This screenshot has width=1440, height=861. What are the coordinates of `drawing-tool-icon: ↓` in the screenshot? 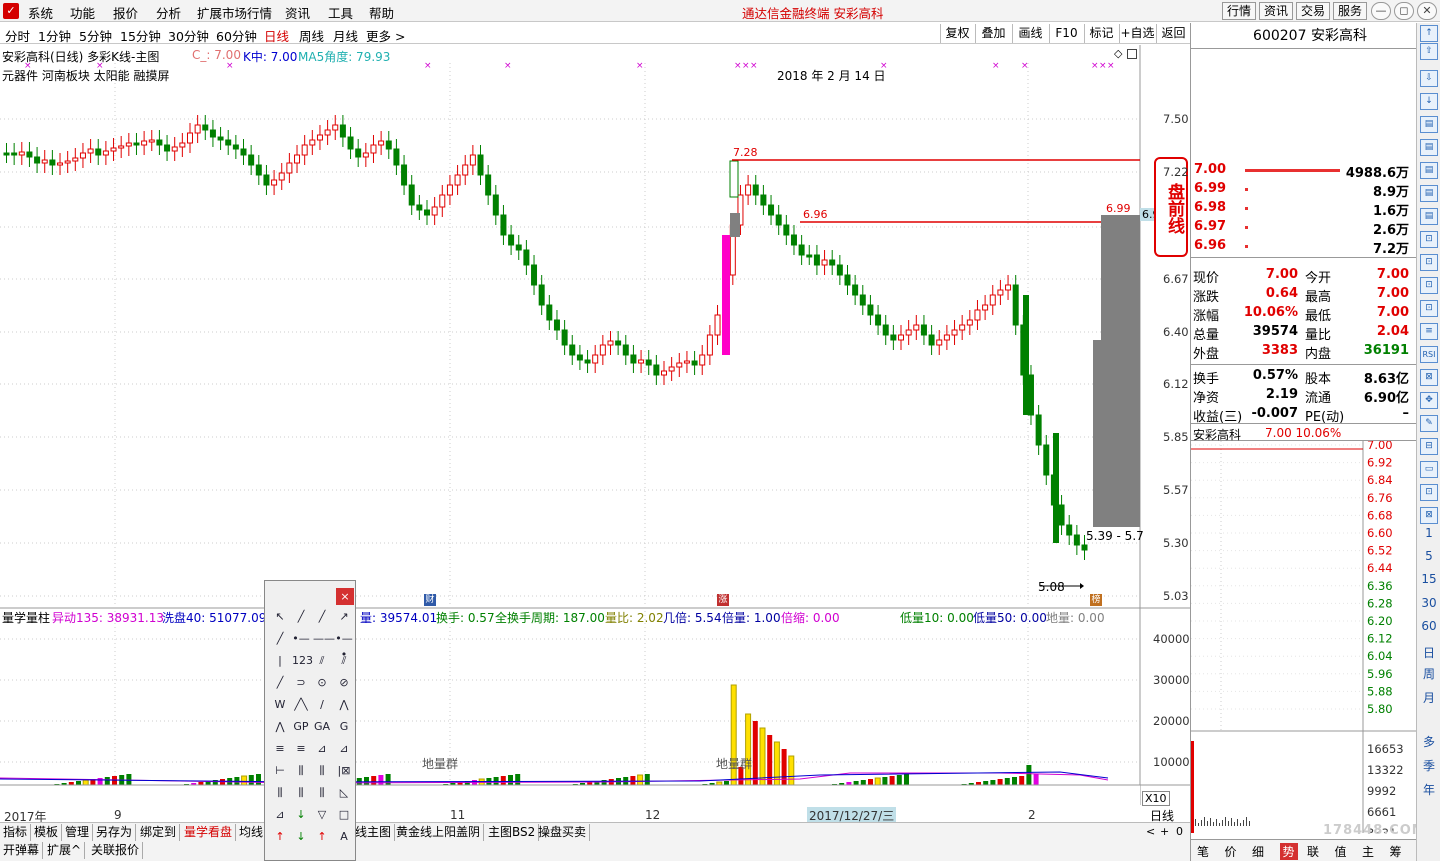 It's located at (301, 837).